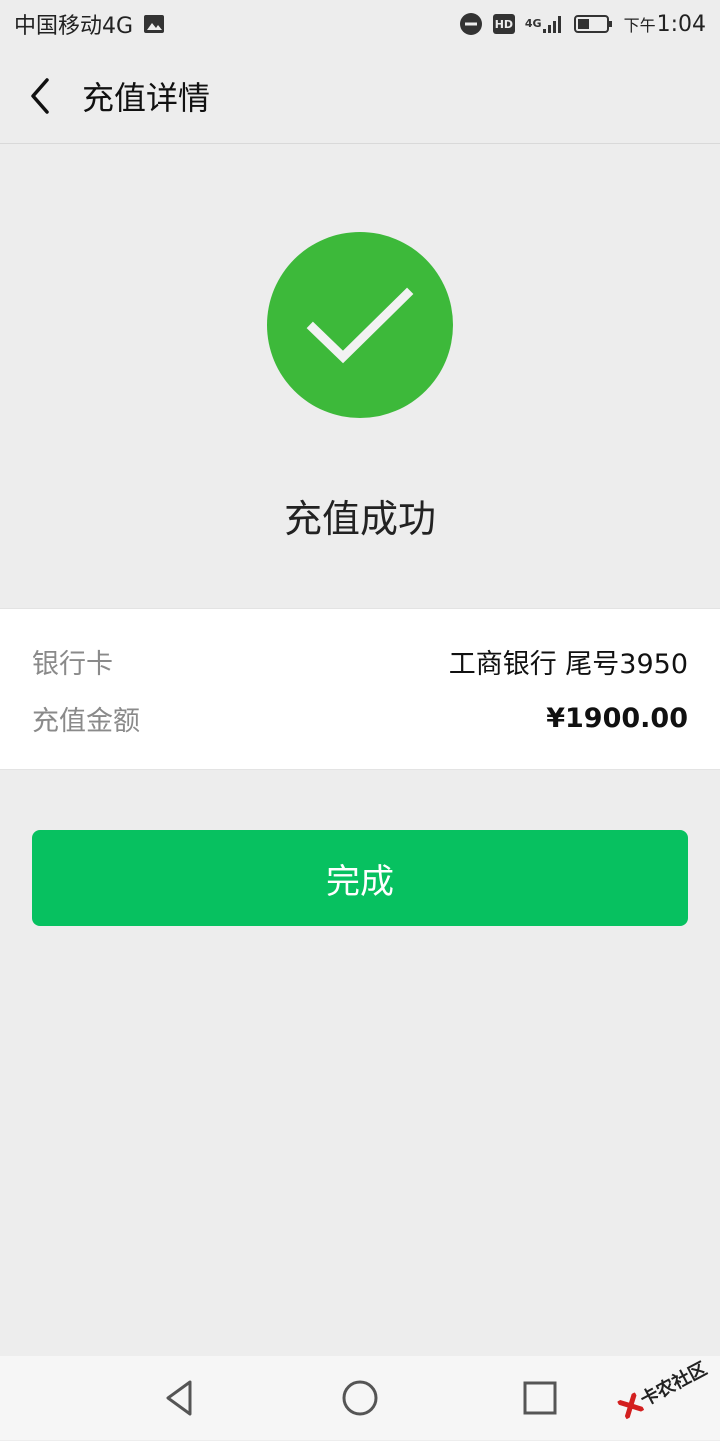  What do you see at coordinates (533, 23) in the screenshot?
I see `network-type-label: 4G` at bounding box center [533, 23].